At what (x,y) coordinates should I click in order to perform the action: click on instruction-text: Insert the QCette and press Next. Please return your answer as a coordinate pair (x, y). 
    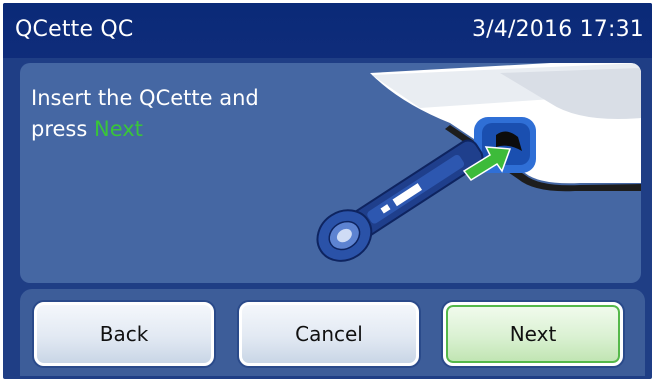
    Looking at the image, I should click on (171, 114).